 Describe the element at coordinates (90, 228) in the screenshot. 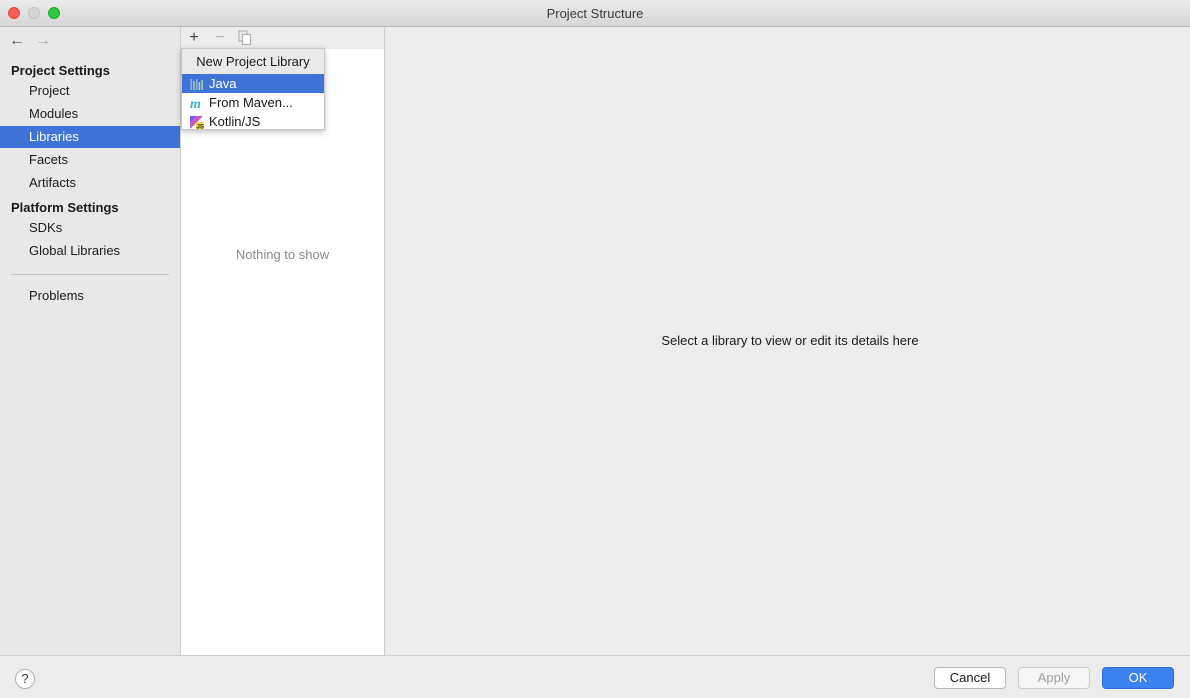

I see `sidebar-item-sdks: SDKs` at that location.